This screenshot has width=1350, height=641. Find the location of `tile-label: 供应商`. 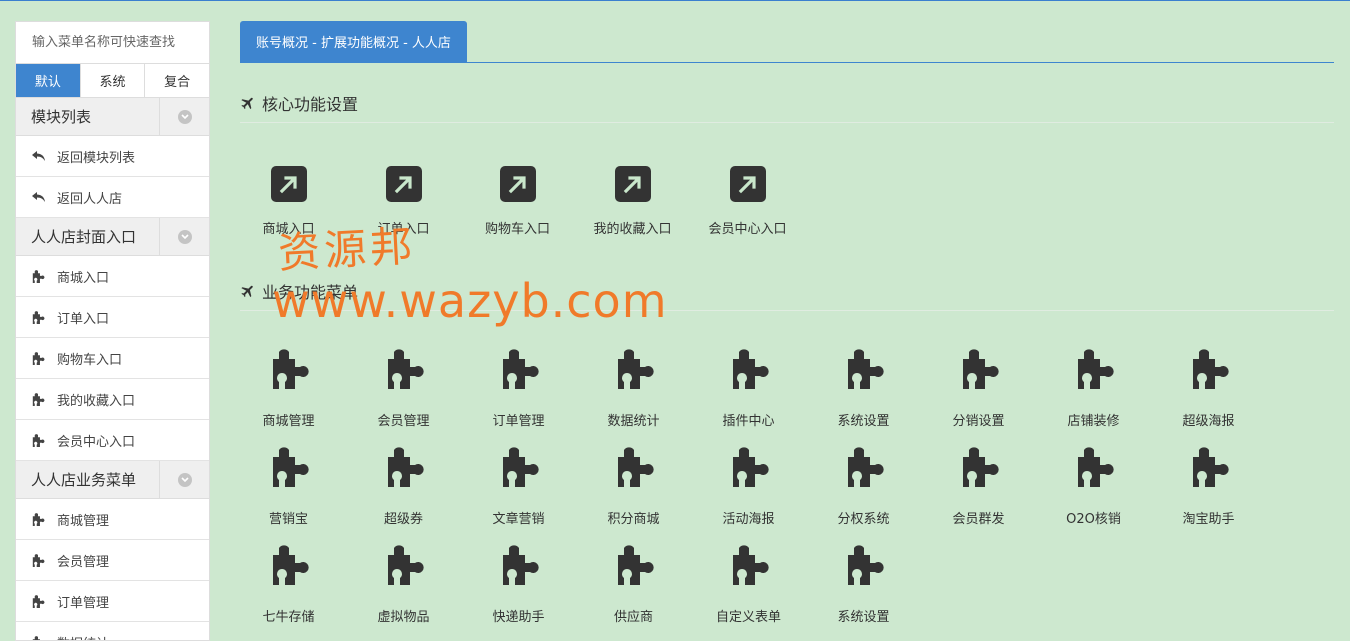

tile-label: 供应商 is located at coordinates (633, 617).